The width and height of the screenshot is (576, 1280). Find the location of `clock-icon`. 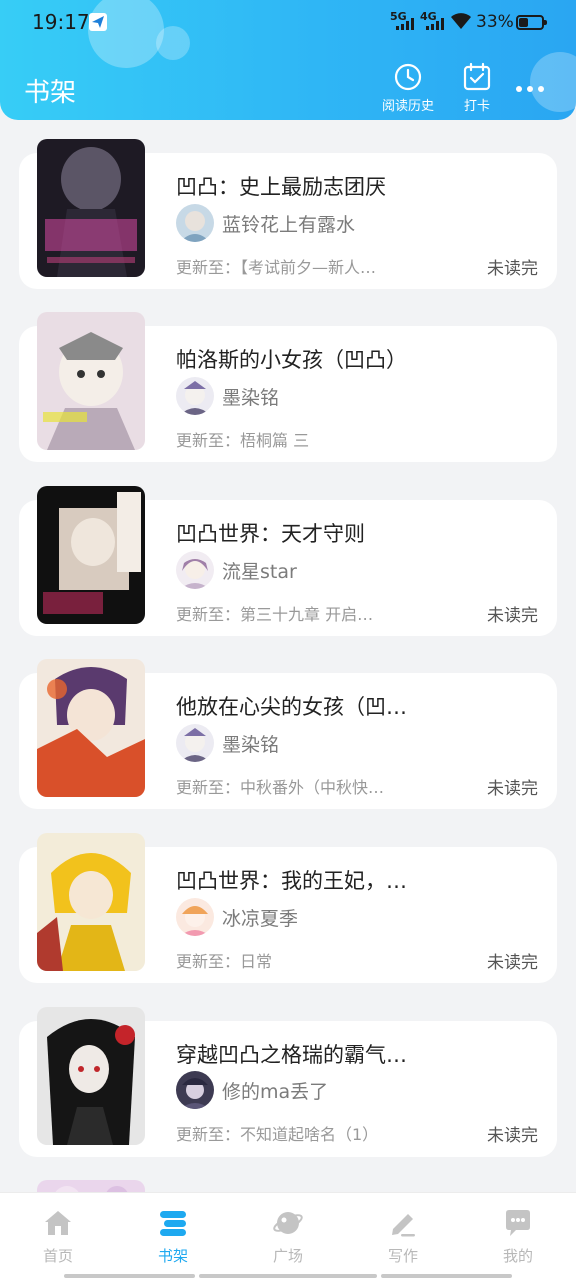

clock-icon is located at coordinates (408, 77).